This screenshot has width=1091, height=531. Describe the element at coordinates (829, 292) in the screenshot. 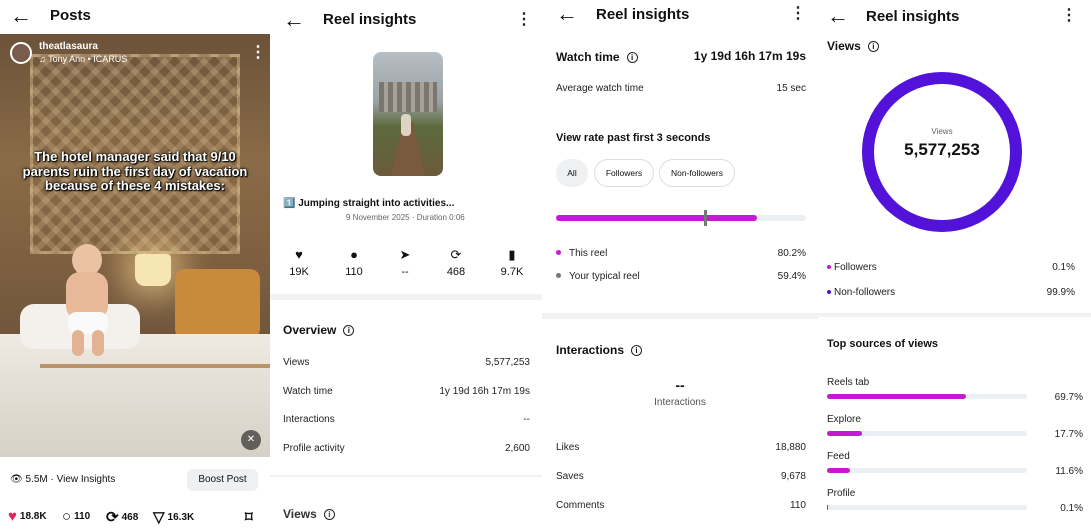

I see `nonfollowers-legend-dot` at that location.